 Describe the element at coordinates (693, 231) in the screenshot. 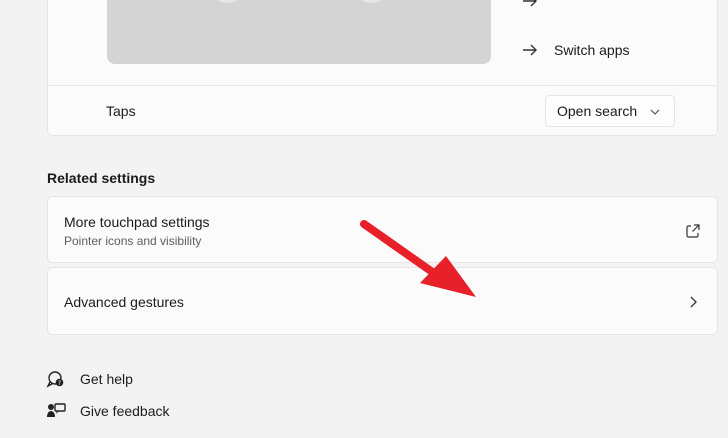

I see `open-external-icon` at that location.